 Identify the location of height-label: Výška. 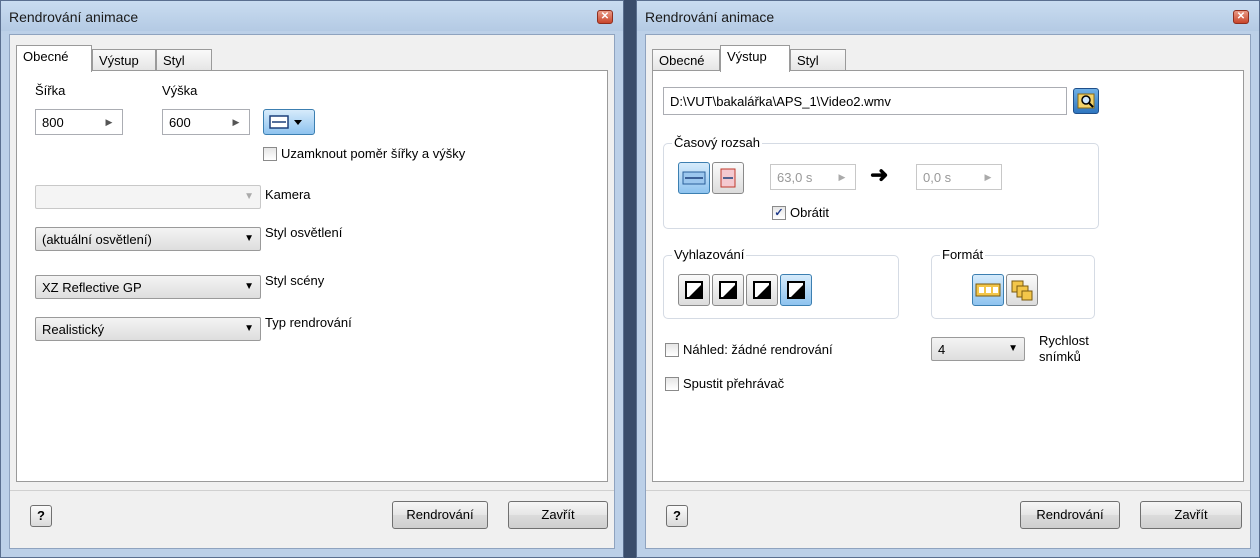
(180, 90).